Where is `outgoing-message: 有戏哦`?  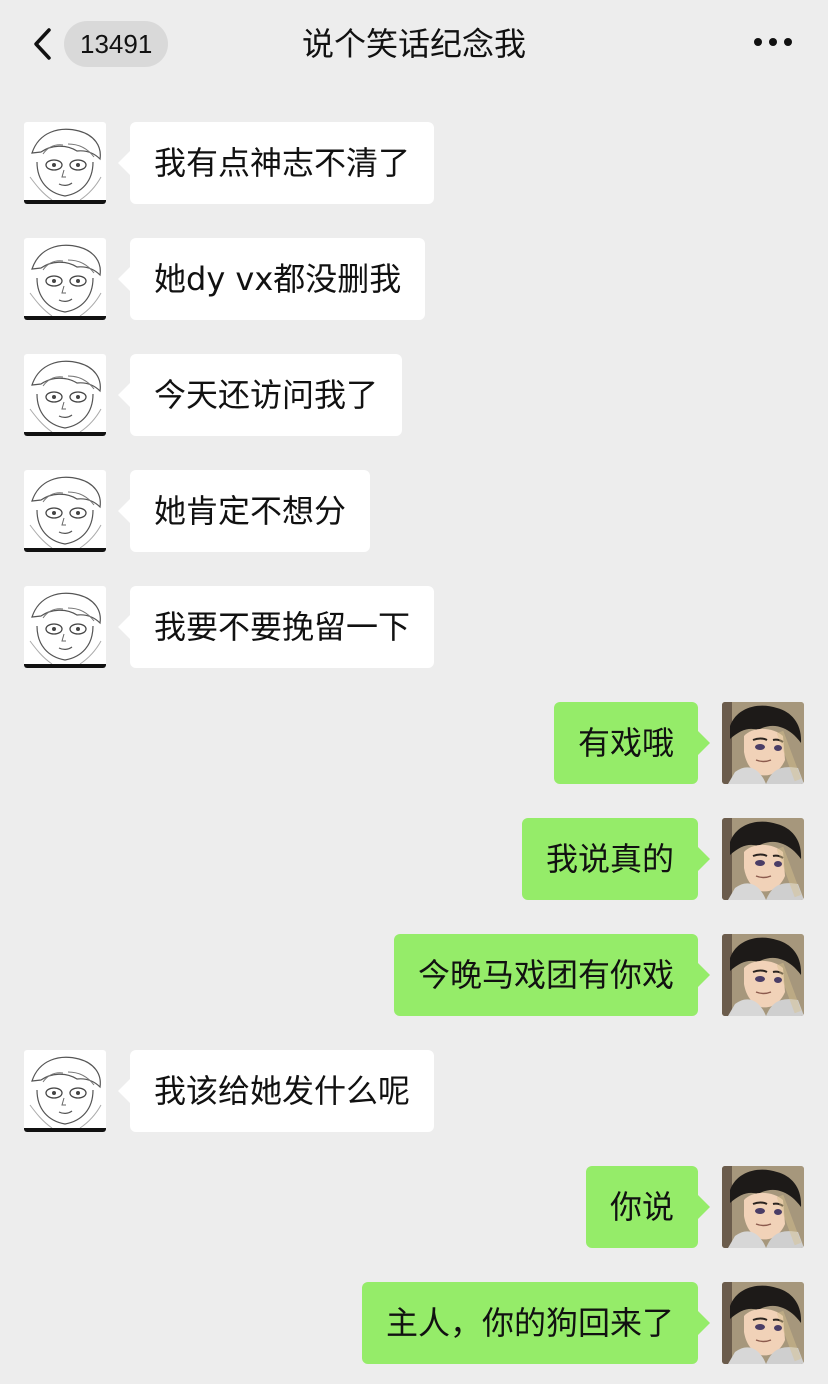 outgoing-message: 有戏哦 is located at coordinates (414, 743).